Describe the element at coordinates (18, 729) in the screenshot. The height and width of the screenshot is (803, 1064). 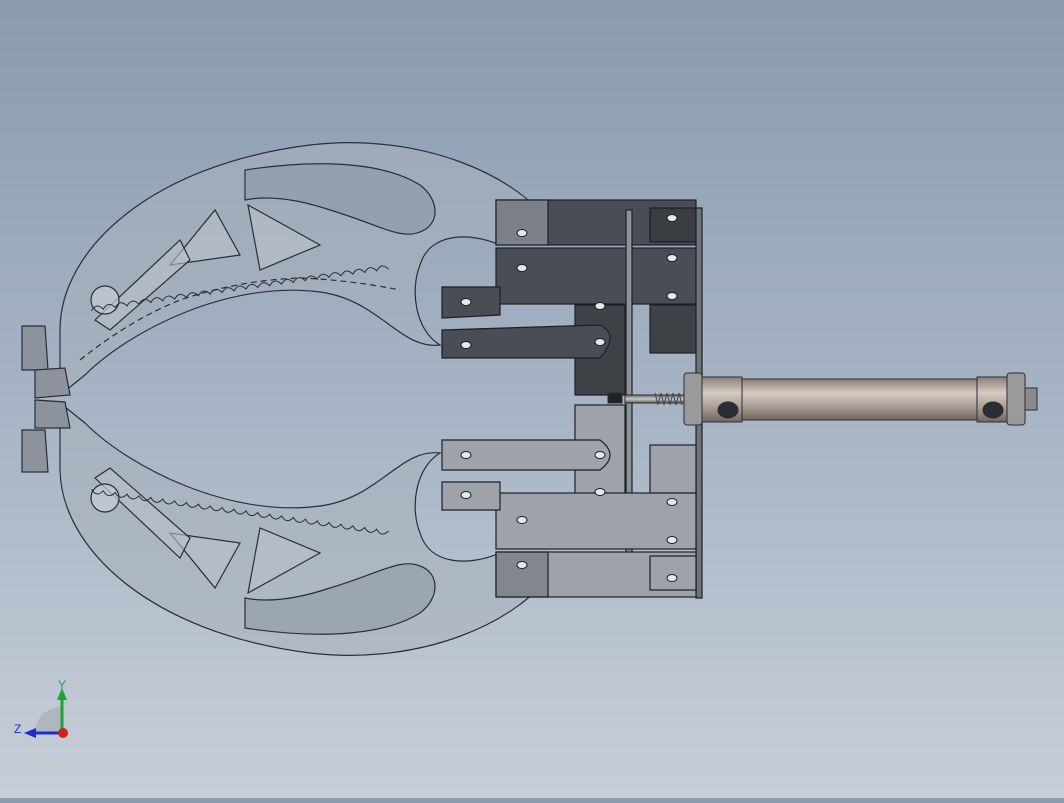
I see `z-axis-label: Z` at that location.